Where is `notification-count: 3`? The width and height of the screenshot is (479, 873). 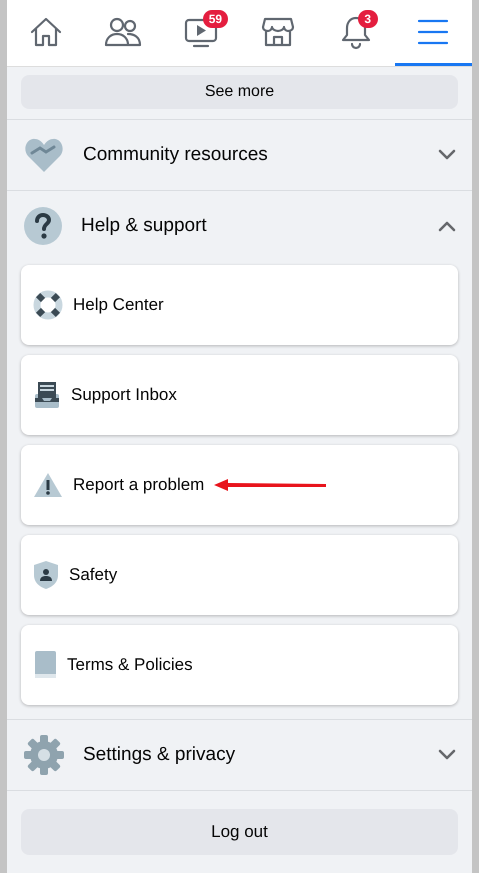
notification-count: 3 is located at coordinates (368, 19).